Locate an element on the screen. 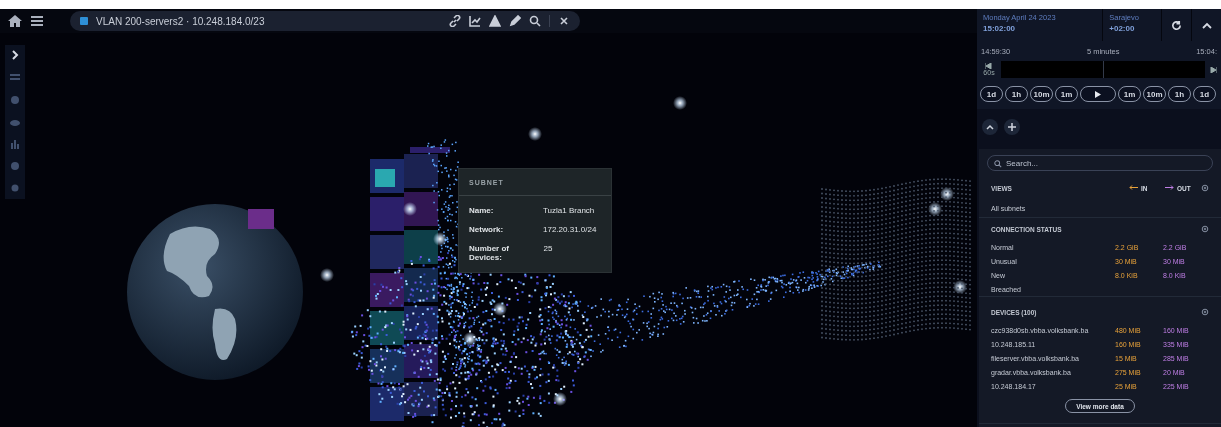 The width and height of the screenshot is (1221, 427). arrow-left-icon is located at coordinates (1133, 187).